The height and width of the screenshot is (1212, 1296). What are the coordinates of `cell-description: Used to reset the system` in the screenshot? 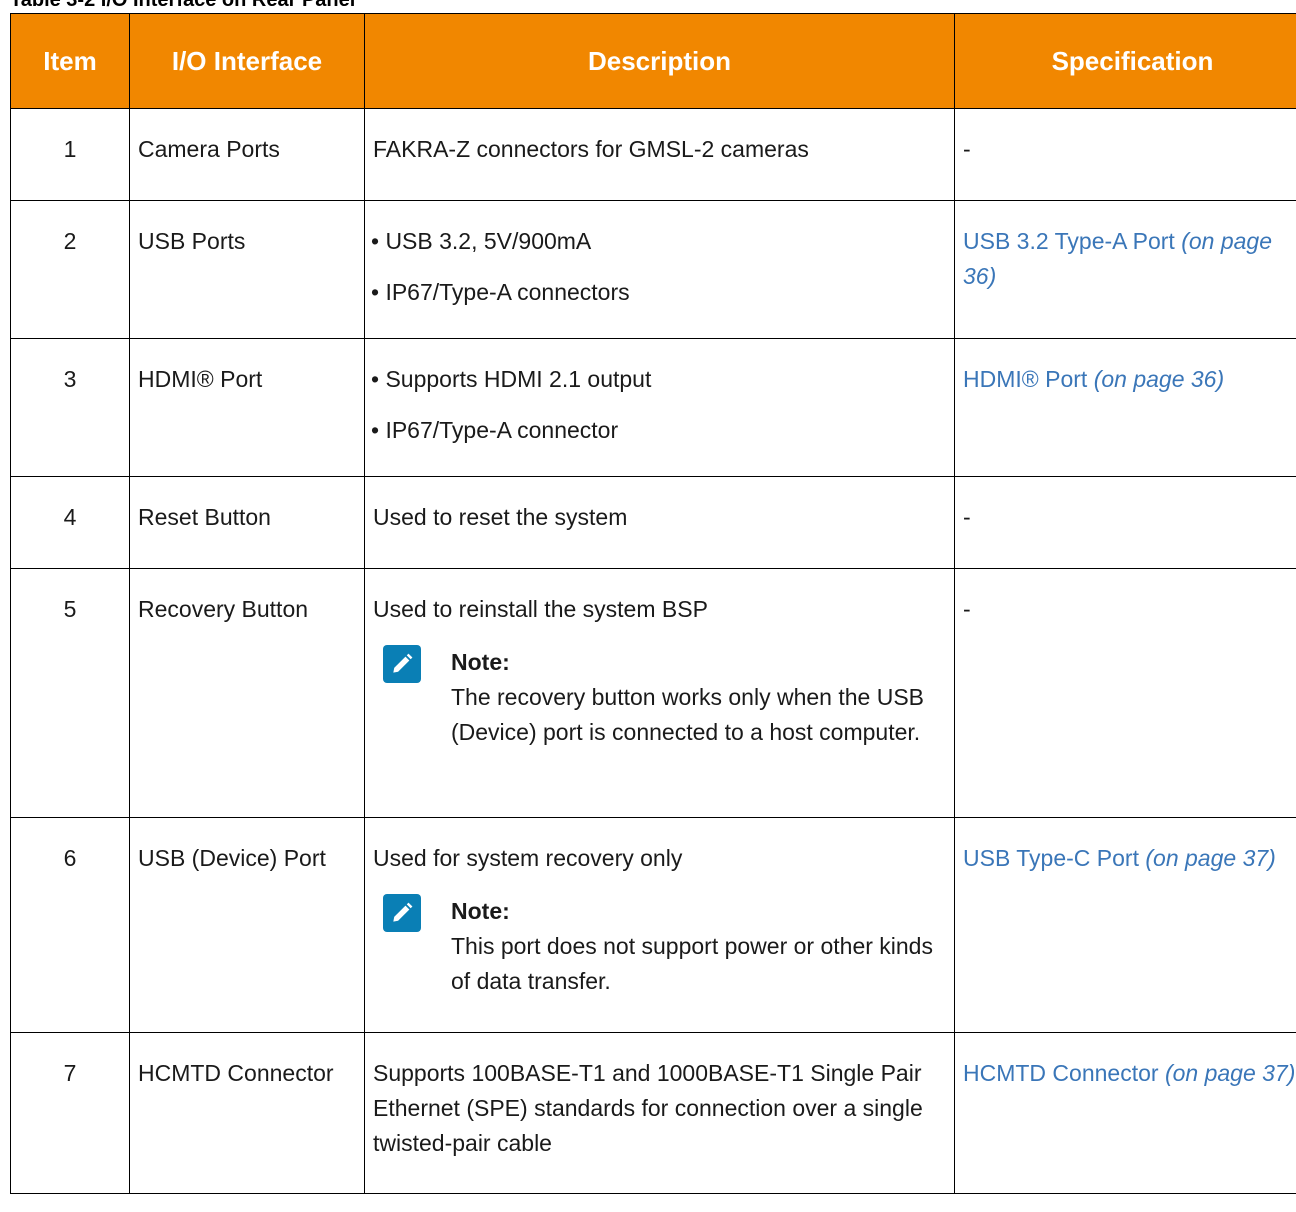 It's located at (659, 522).